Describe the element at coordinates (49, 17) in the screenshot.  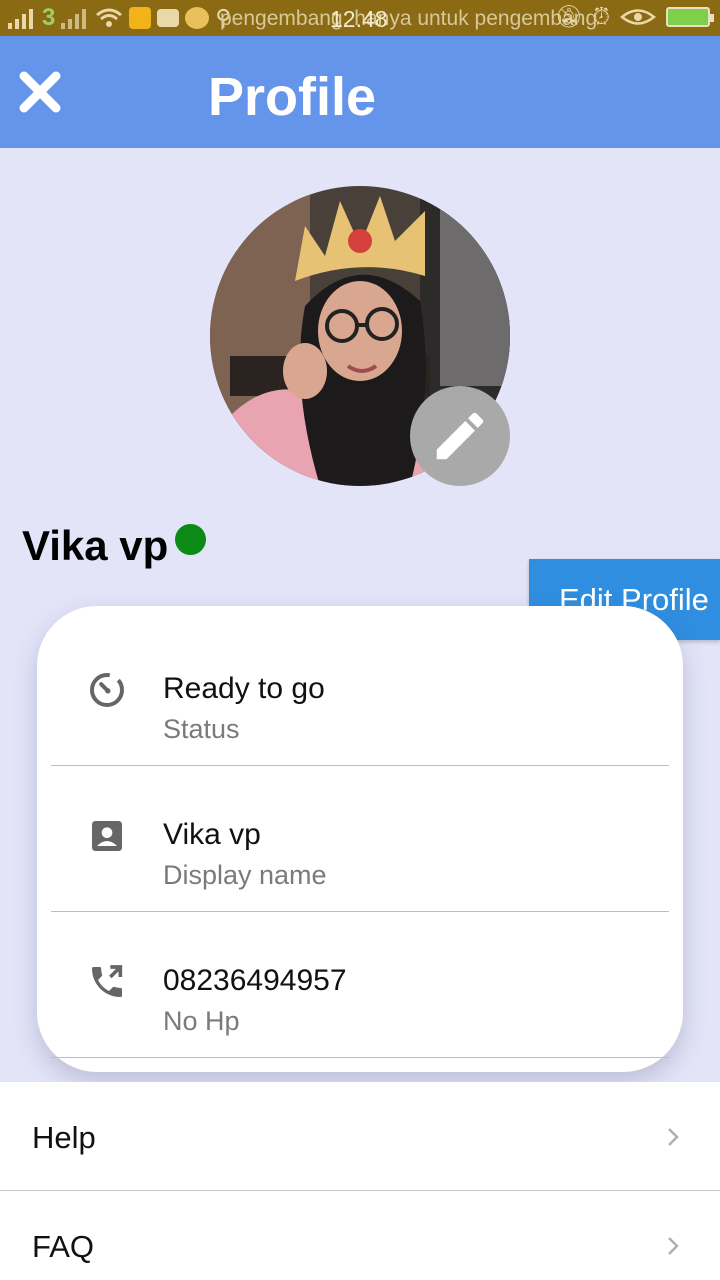
I see `carrier-badge: 3` at that location.